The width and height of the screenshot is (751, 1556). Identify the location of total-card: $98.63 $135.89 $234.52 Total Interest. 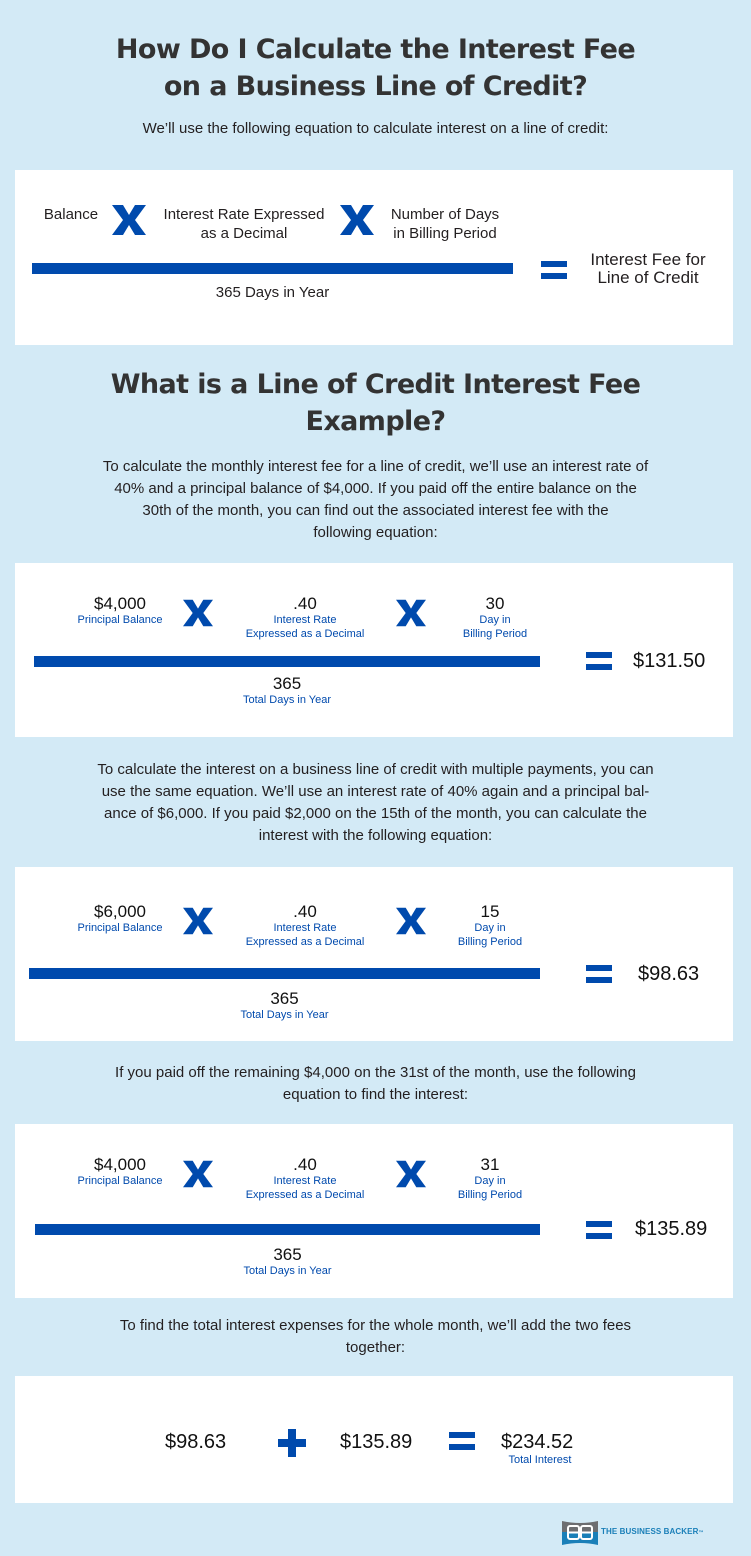
(374, 1439).